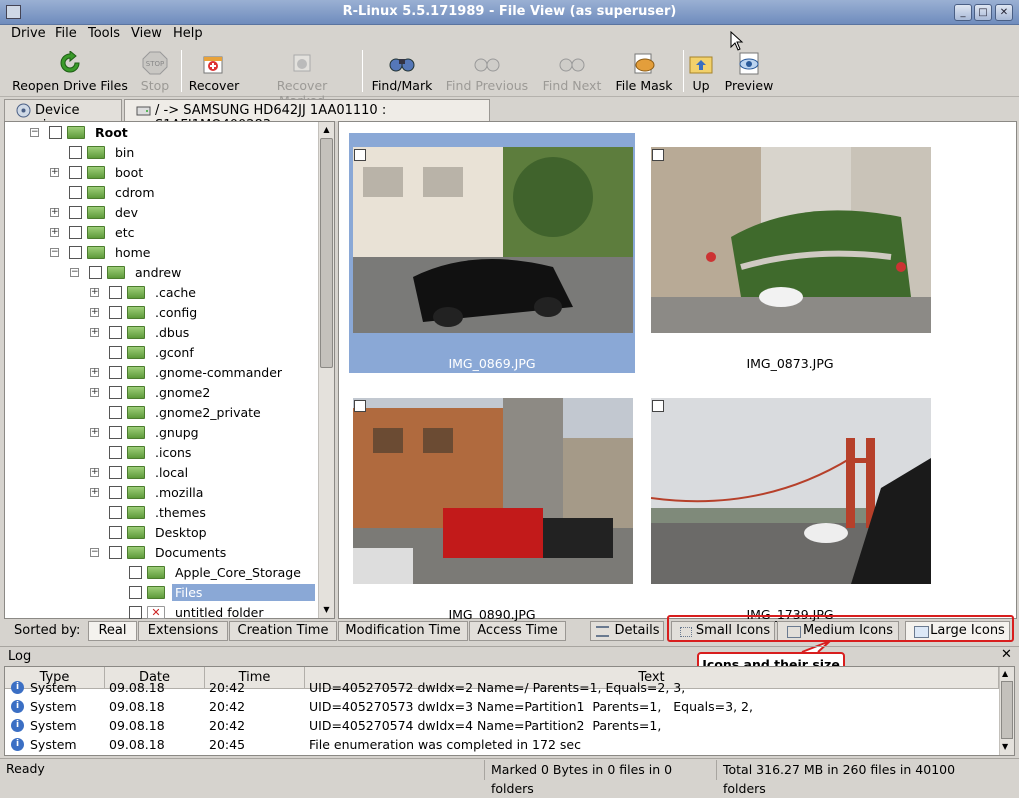  What do you see at coordinates (160, 313) in the screenshot?
I see `tree-node: + .config` at bounding box center [160, 313].